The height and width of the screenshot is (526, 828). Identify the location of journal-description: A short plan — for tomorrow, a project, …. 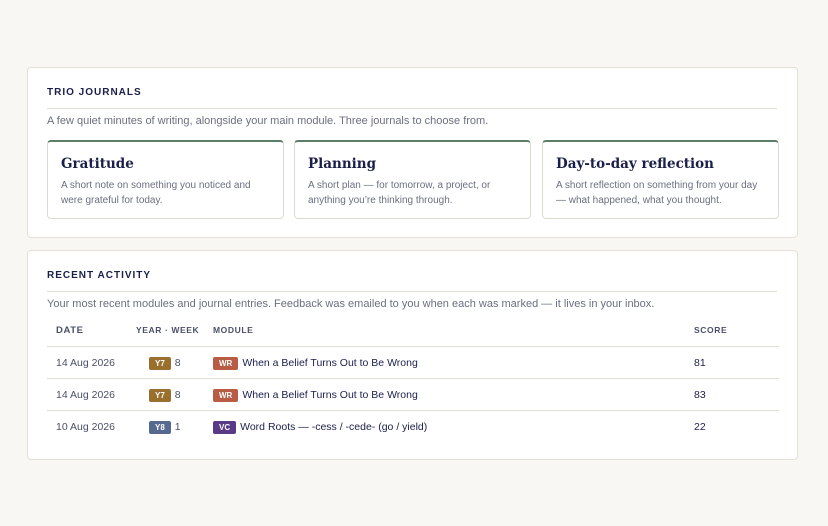
(399, 193).